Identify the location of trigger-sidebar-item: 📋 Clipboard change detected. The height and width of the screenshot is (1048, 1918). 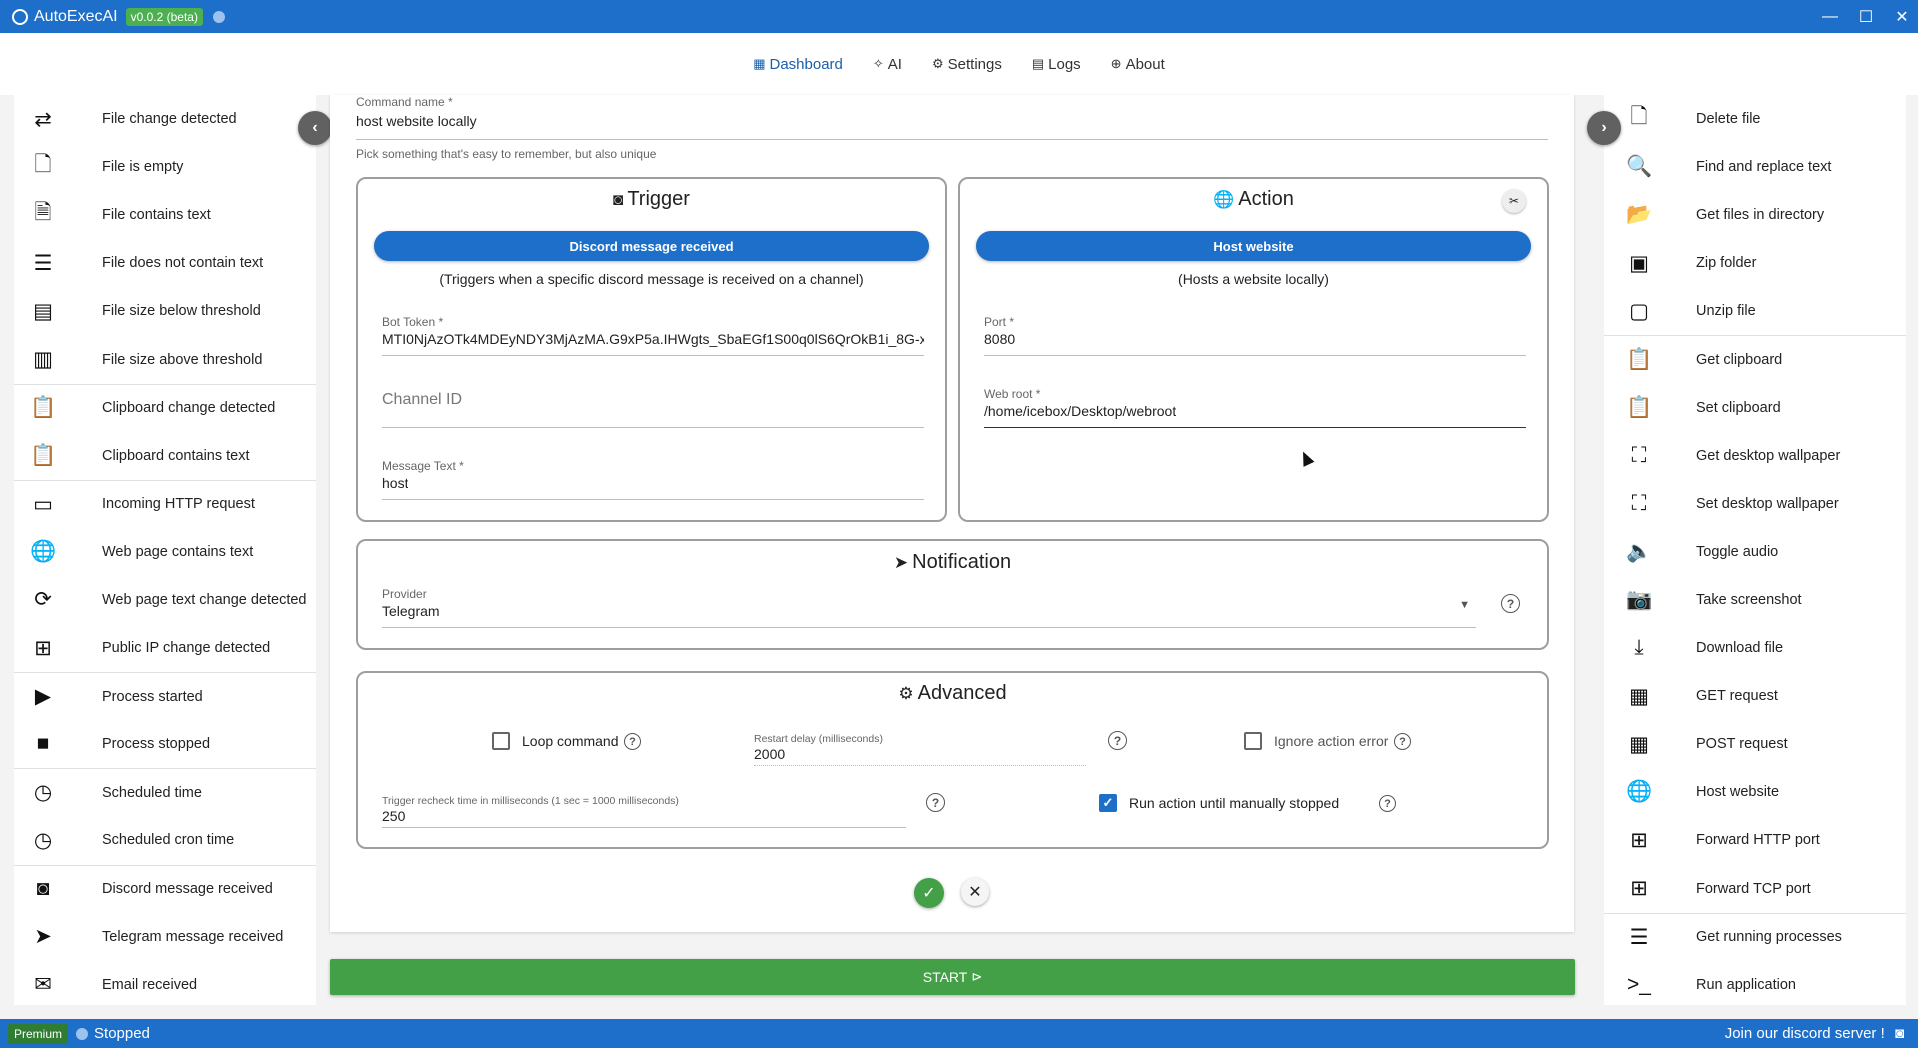
(165, 407).